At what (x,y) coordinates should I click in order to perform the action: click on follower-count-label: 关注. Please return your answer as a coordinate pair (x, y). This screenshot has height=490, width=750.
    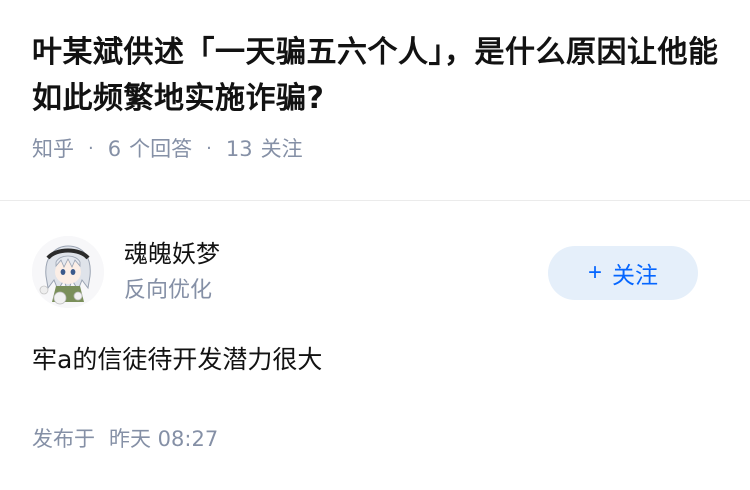
    Looking at the image, I should click on (281, 149).